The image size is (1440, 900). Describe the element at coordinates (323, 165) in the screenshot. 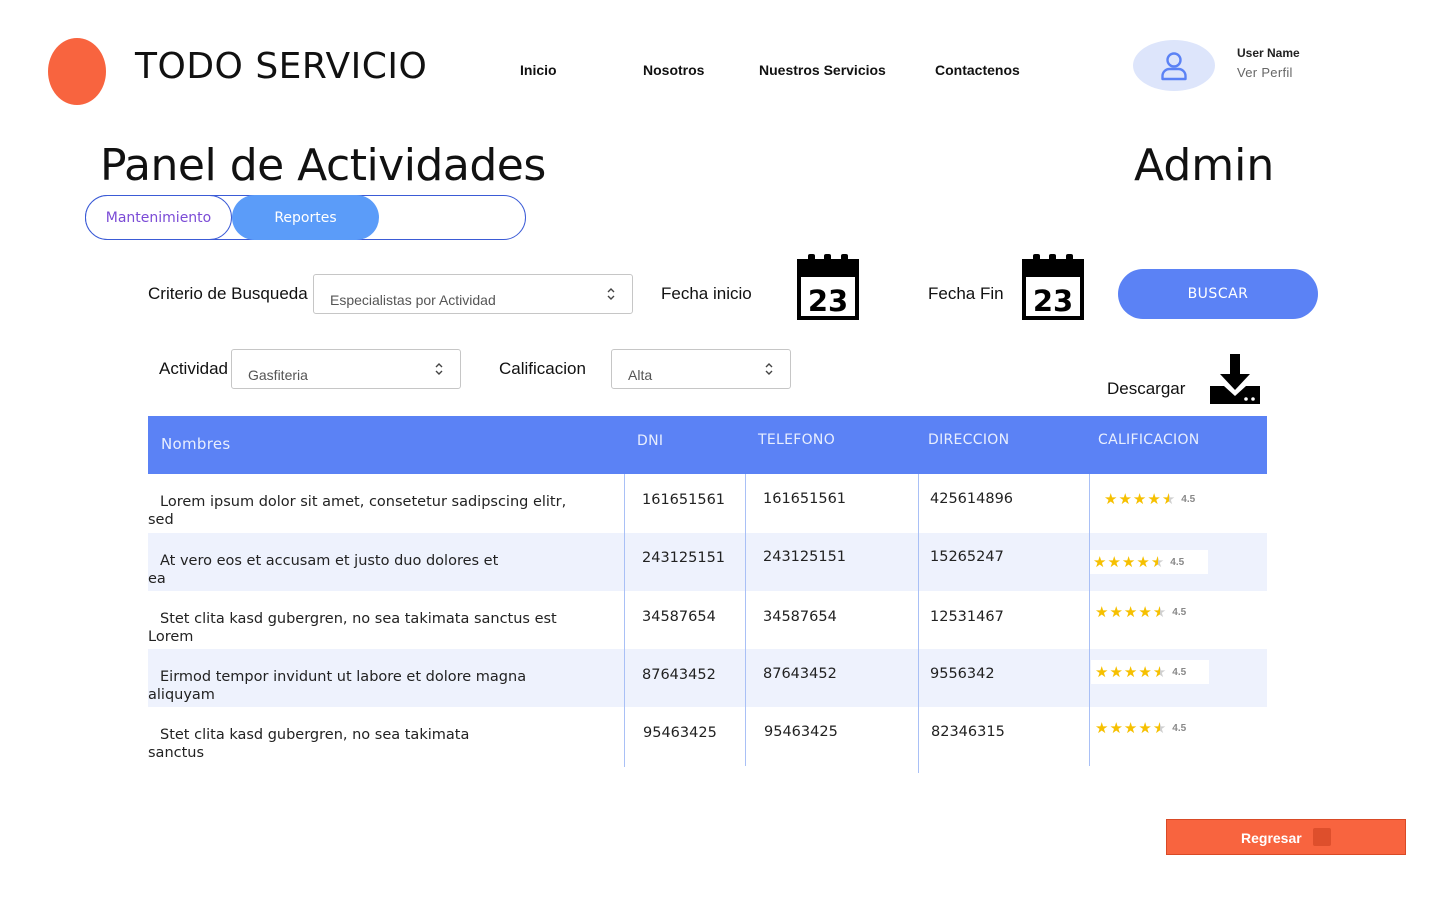

I see `page-title: Panel de Actividades` at that location.